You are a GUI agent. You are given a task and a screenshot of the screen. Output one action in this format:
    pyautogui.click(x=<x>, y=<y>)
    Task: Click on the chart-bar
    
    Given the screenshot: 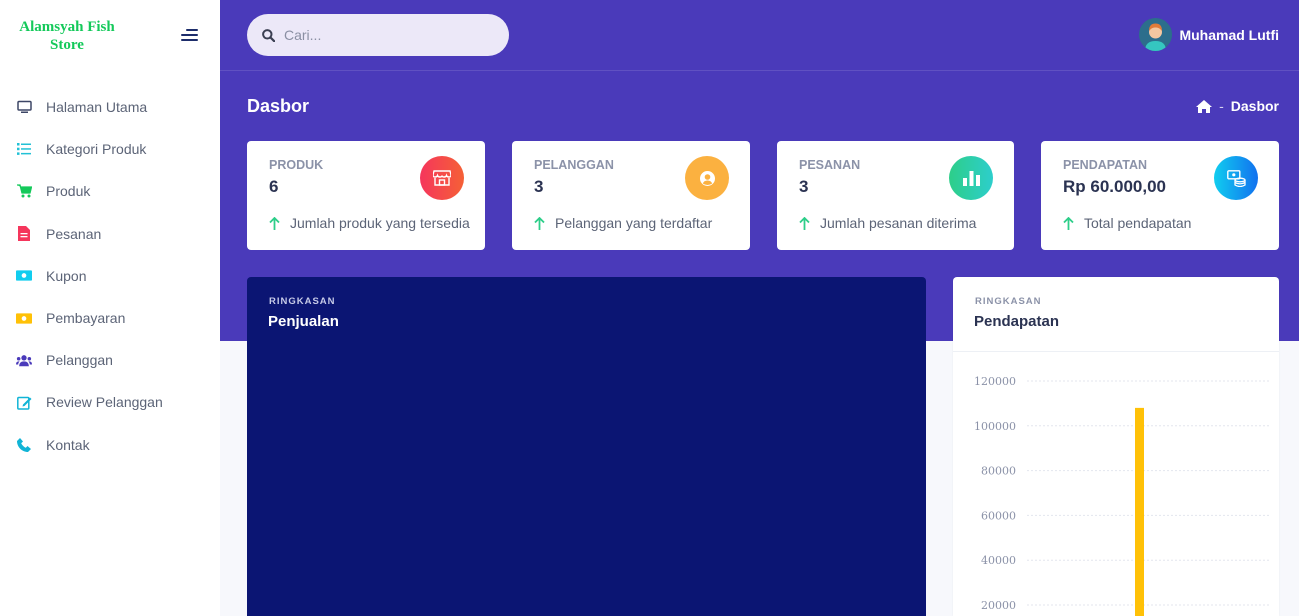 What is the action you would take?
    pyautogui.click(x=1139, y=511)
    